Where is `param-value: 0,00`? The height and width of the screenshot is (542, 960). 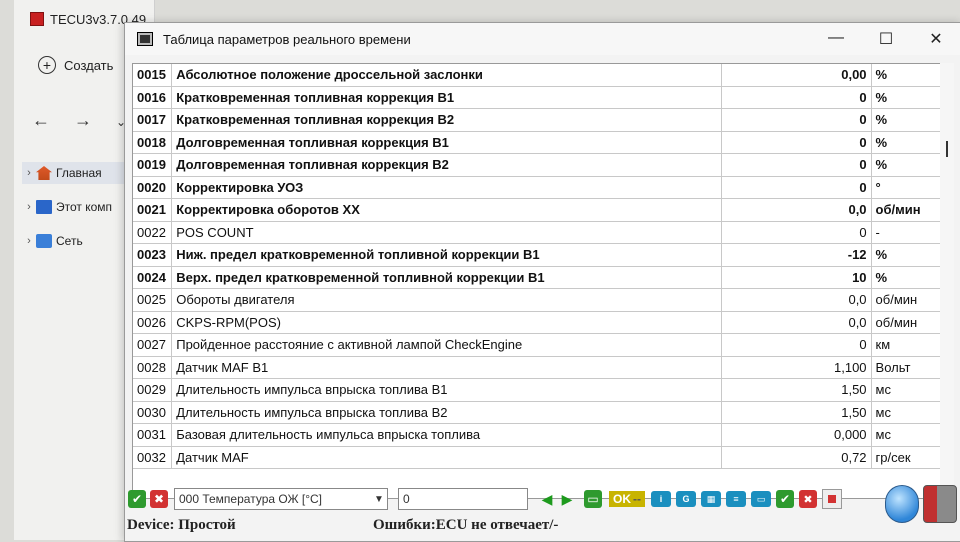 param-value: 0,00 is located at coordinates (796, 75).